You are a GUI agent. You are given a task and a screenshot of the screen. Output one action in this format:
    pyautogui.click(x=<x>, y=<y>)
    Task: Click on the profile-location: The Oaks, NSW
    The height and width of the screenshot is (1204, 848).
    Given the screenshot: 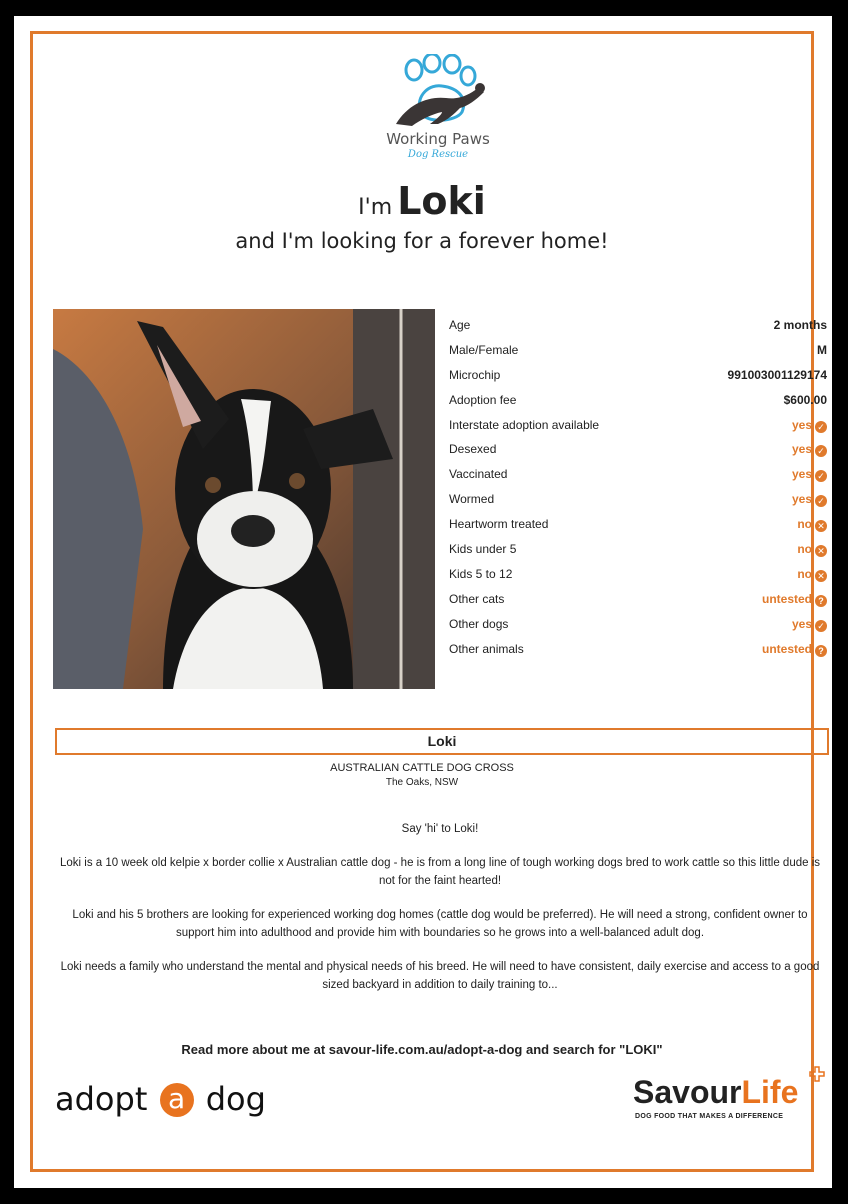 What is the action you would take?
    pyautogui.click(x=422, y=782)
    